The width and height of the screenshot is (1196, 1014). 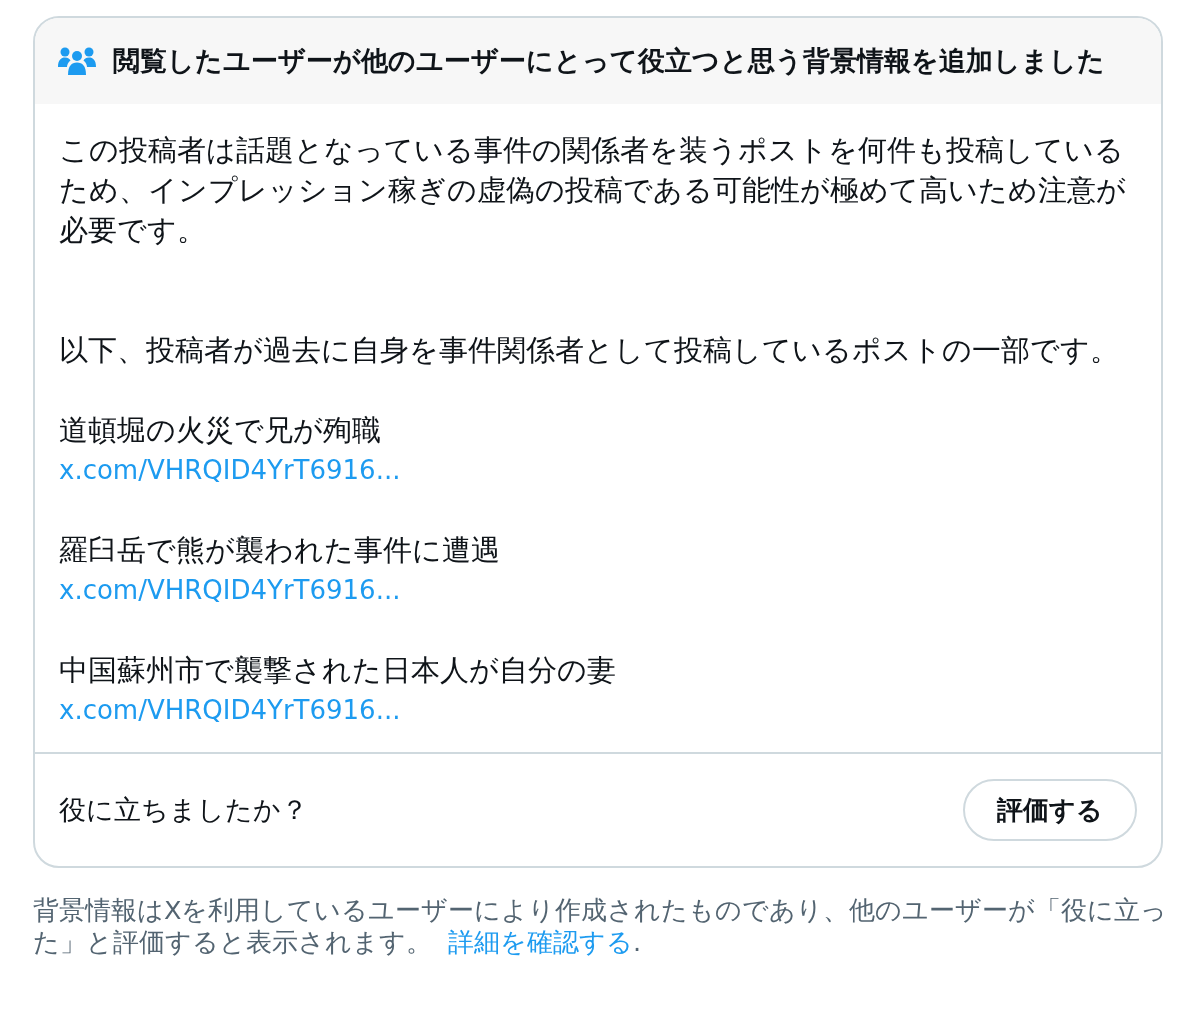 What do you see at coordinates (220, 430) in the screenshot?
I see `post-summary: 道頓堀の火災で兄が殉職` at bounding box center [220, 430].